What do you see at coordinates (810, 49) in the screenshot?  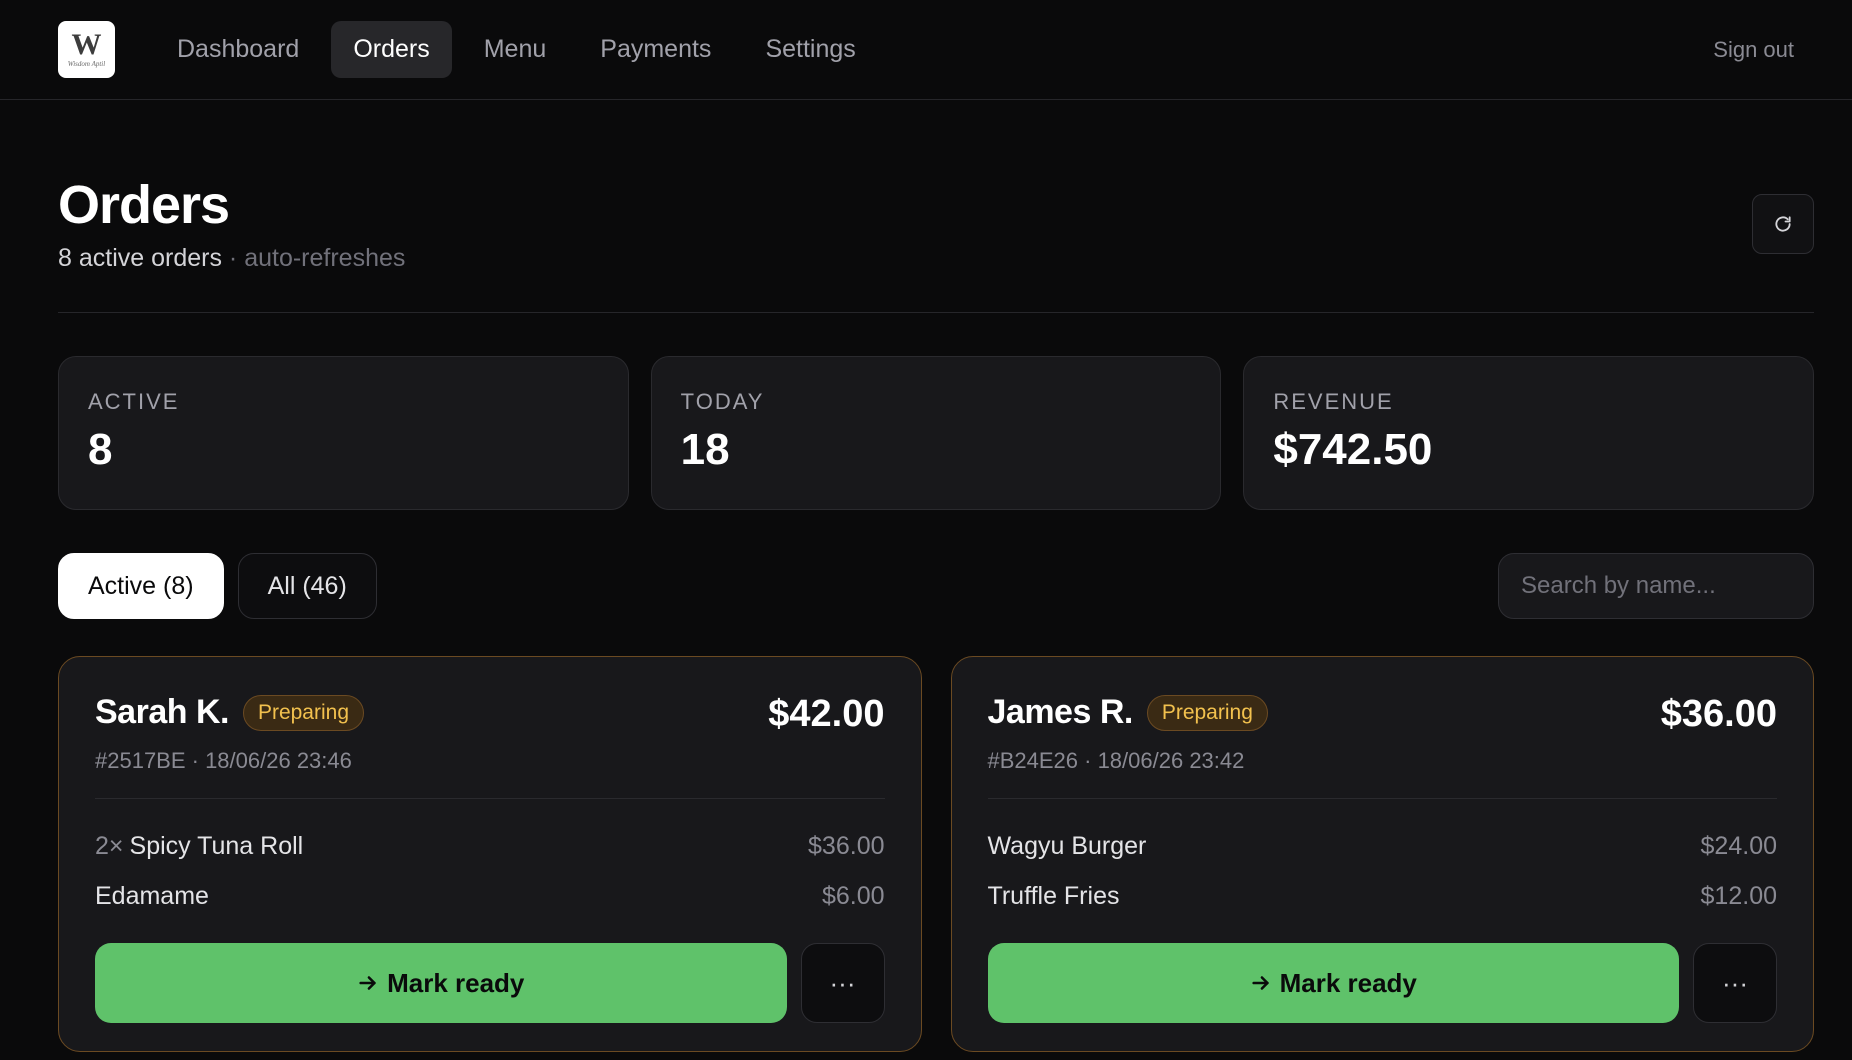 I see `nav-item-settings: Settings` at bounding box center [810, 49].